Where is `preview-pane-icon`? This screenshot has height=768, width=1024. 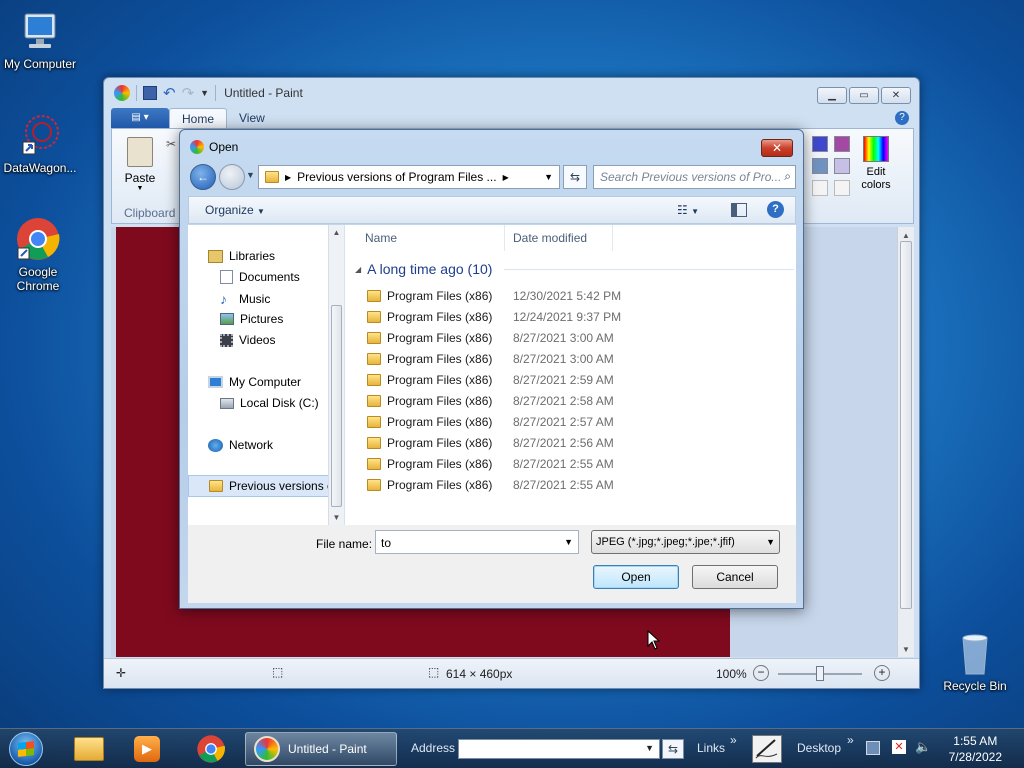
preview-pane-icon is located at coordinates (739, 210).